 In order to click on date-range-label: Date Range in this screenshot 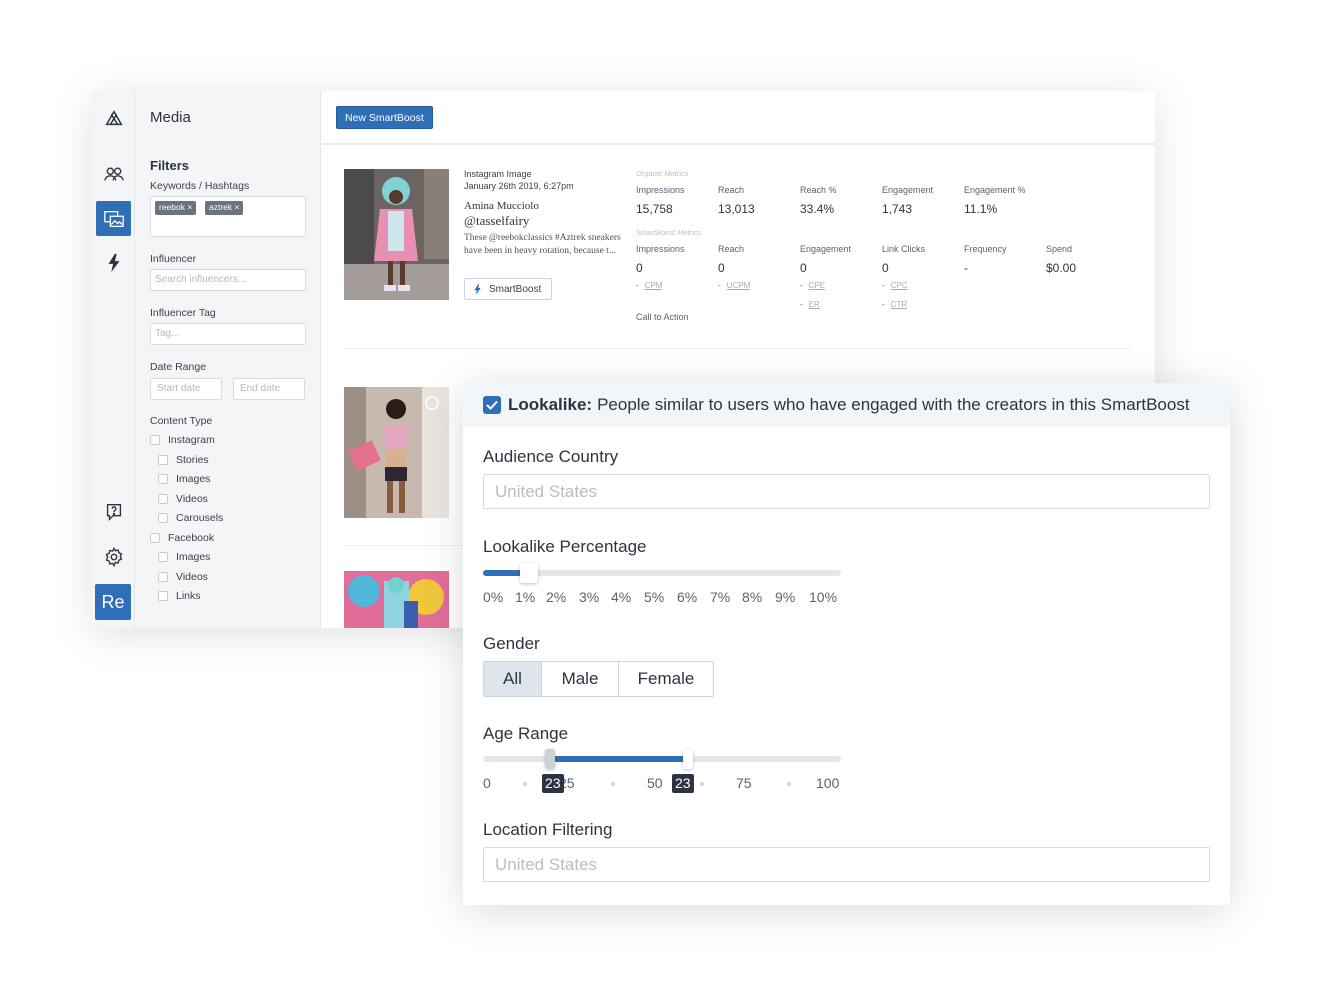, I will do `click(178, 367)`.